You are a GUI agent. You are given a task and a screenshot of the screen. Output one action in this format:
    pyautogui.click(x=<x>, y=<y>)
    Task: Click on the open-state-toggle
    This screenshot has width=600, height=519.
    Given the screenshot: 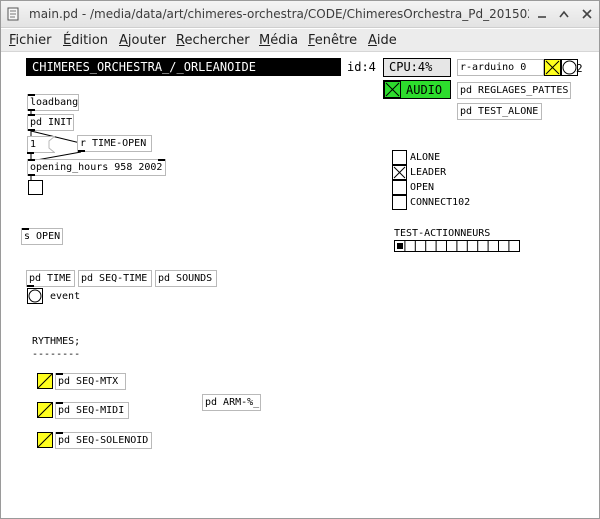 What is the action you would take?
    pyautogui.click(x=35, y=187)
    